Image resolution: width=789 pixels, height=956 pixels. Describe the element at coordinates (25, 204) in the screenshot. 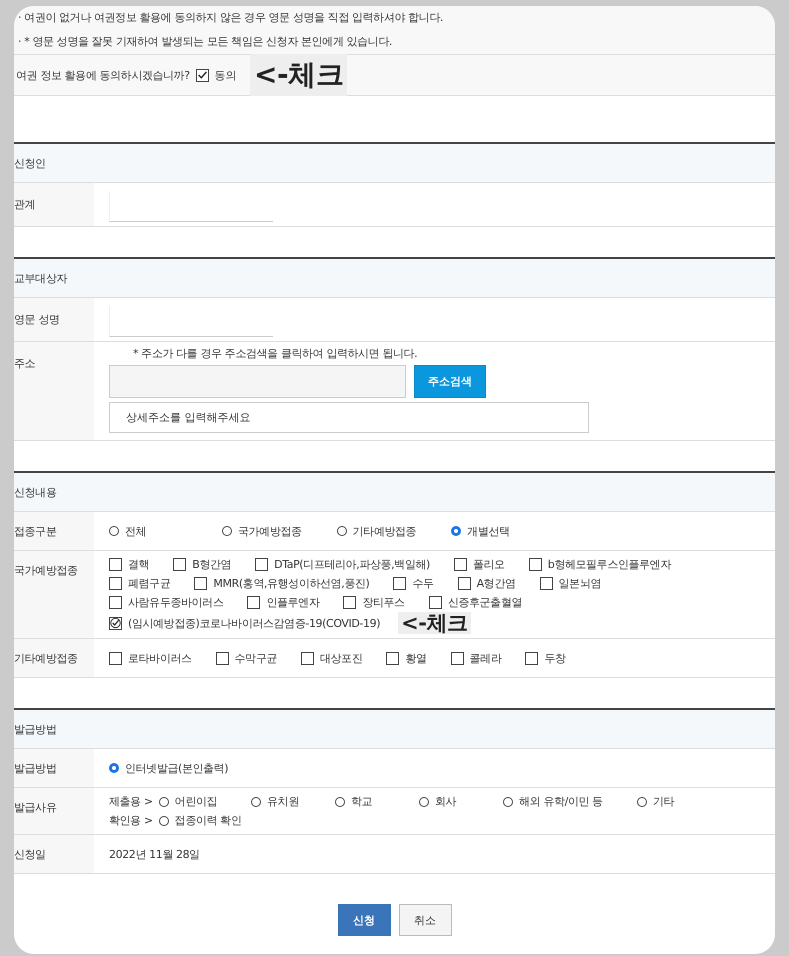

I see `row-label: 관계` at that location.